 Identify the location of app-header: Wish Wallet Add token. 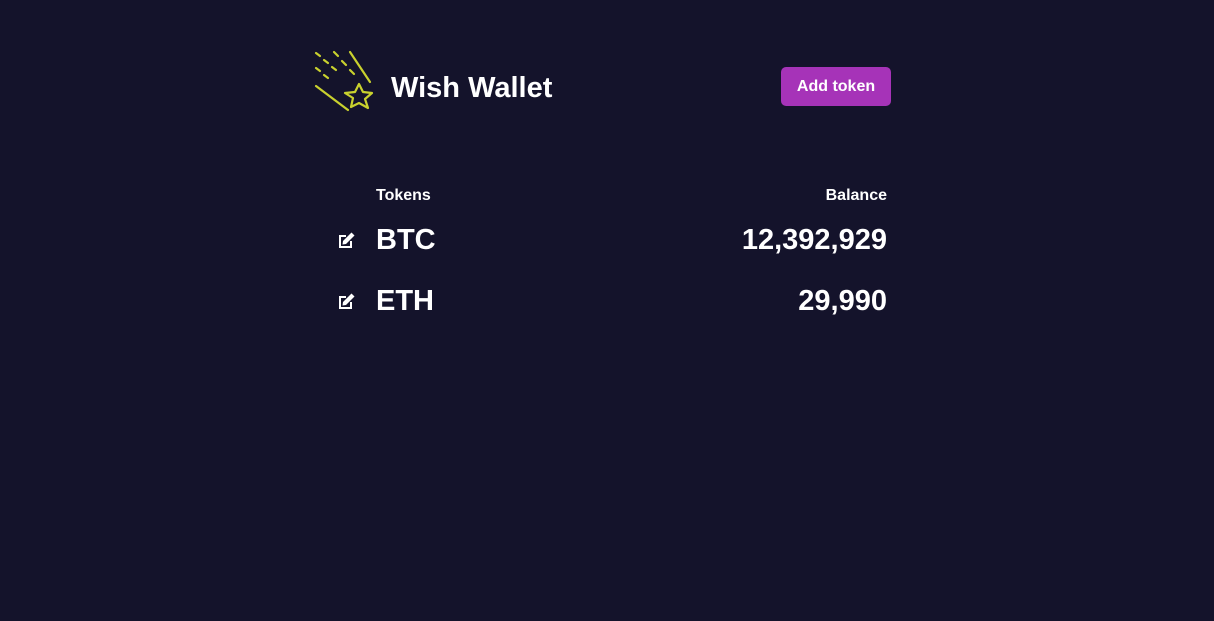
(602, 86).